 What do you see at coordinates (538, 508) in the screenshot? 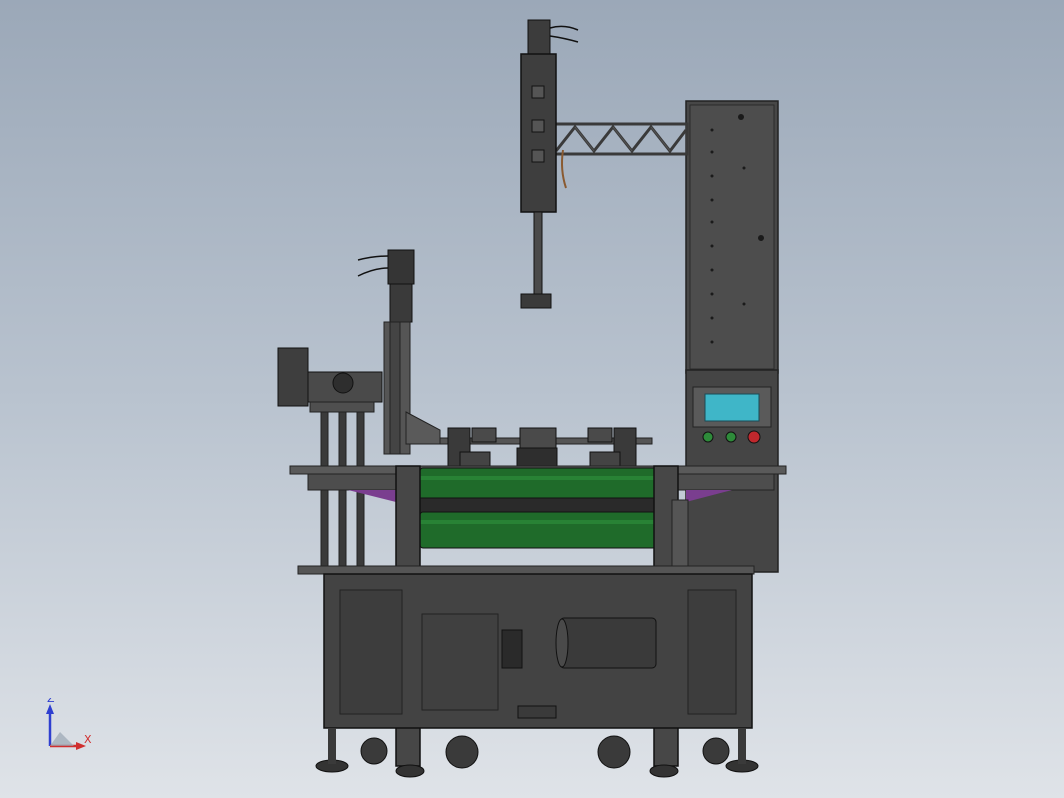
I see `conveyor-belt` at bounding box center [538, 508].